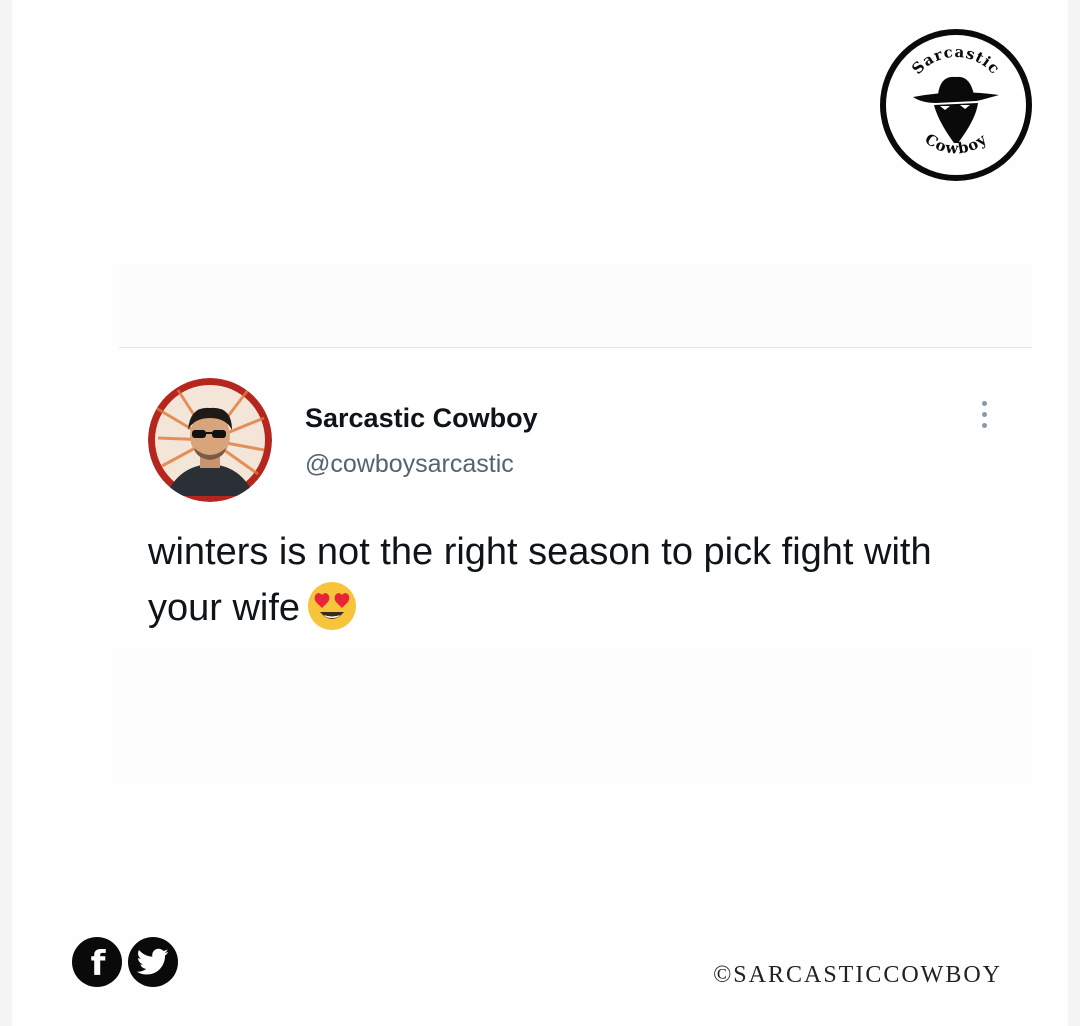 This screenshot has width=1080, height=1026. Describe the element at coordinates (575, 306) in the screenshot. I see `background-panel` at that location.